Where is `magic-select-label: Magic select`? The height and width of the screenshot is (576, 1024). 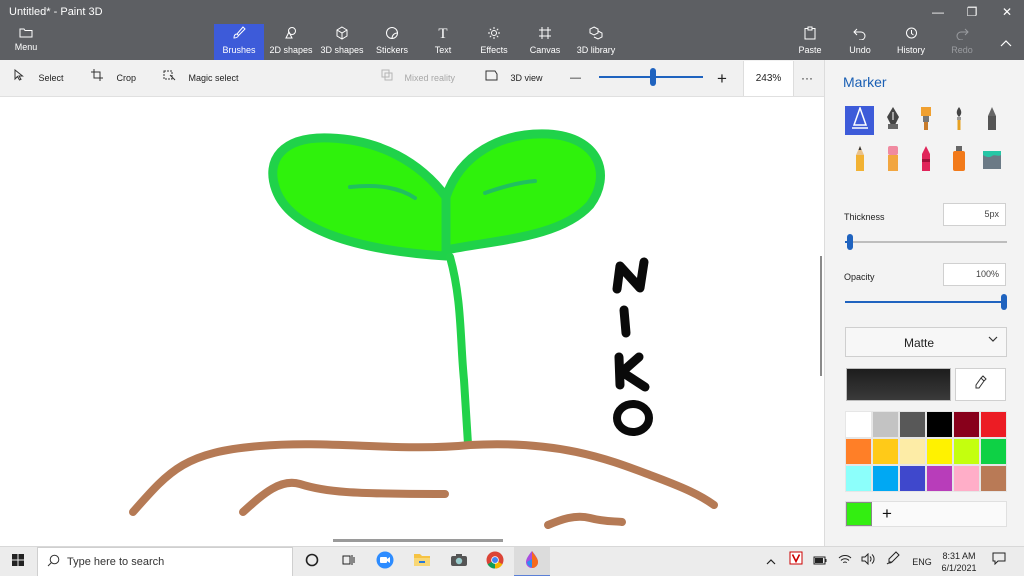
magic-select-label: Magic select is located at coordinates (213, 78).